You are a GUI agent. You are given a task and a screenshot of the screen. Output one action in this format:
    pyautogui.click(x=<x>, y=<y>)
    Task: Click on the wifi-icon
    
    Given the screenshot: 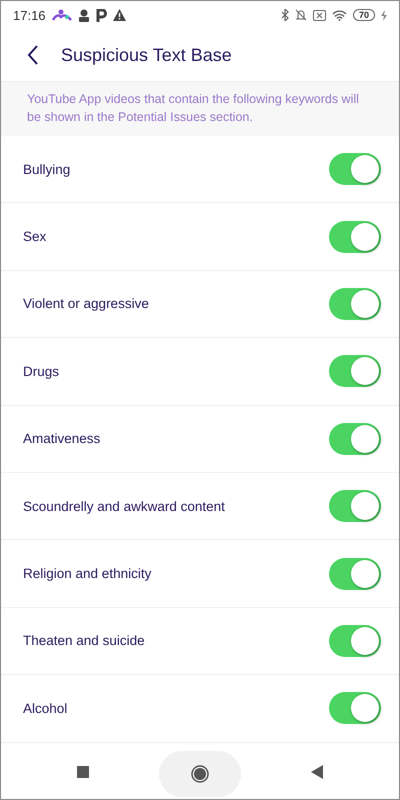 What is the action you would take?
    pyautogui.click(x=339, y=15)
    